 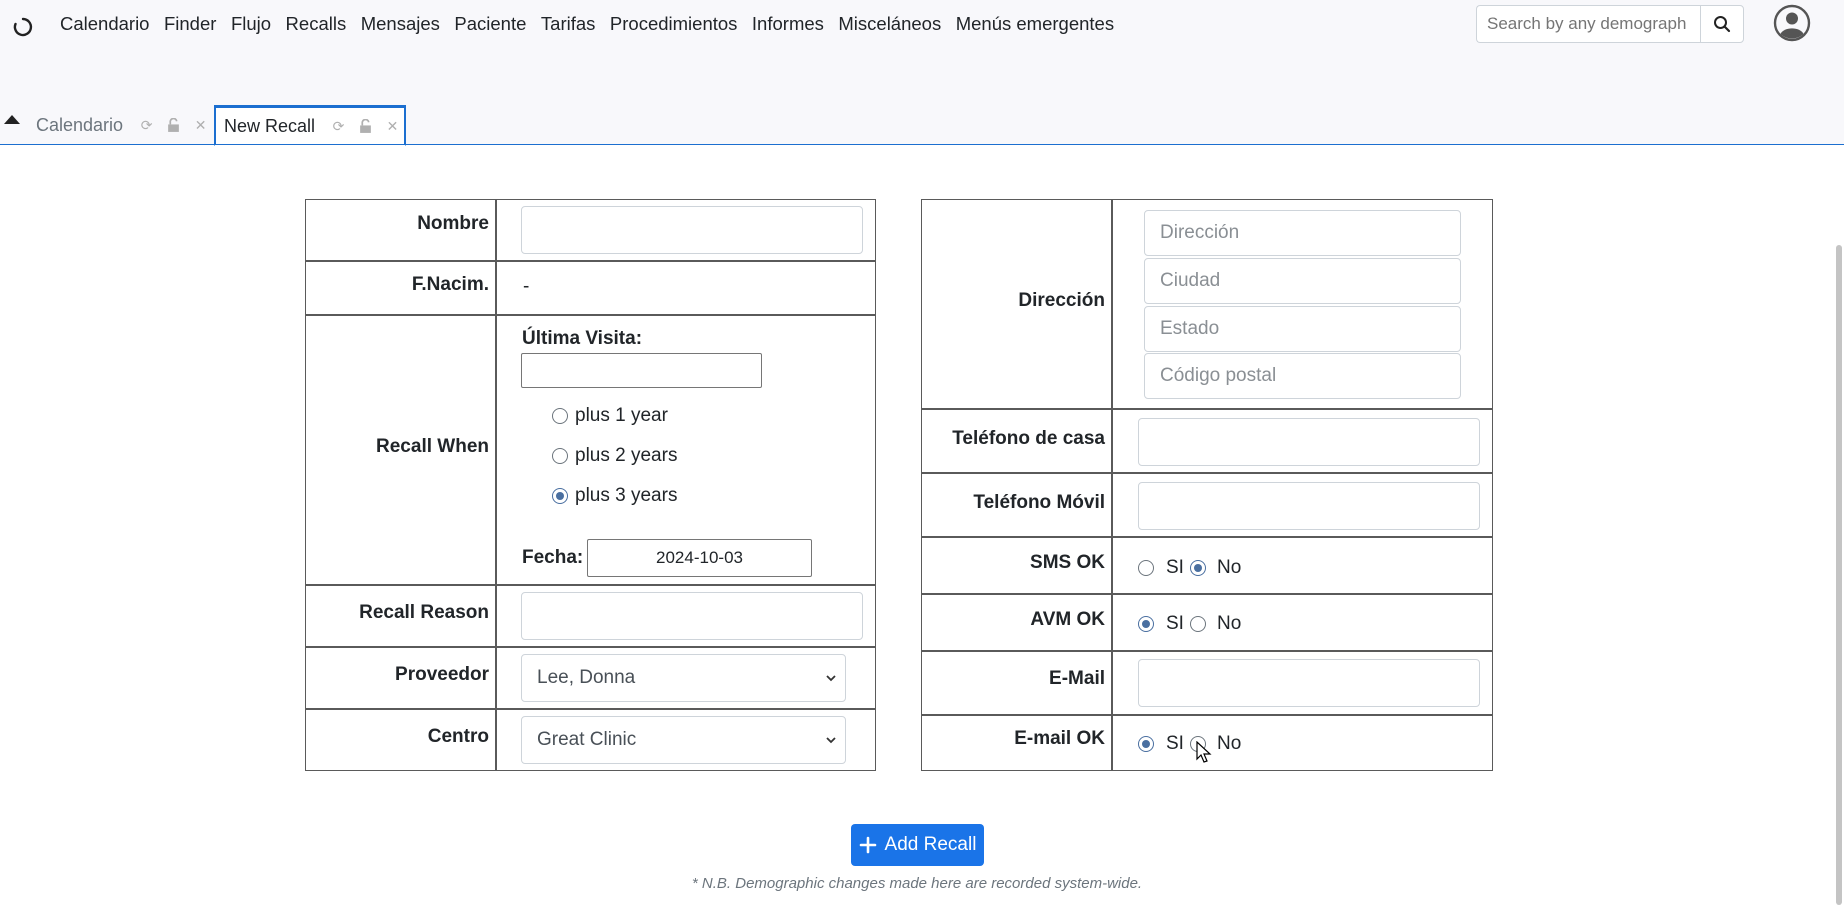 What do you see at coordinates (1175, 743) in the screenshot?
I see `email-ok-si-label: SI` at bounding box center [1175, 743].